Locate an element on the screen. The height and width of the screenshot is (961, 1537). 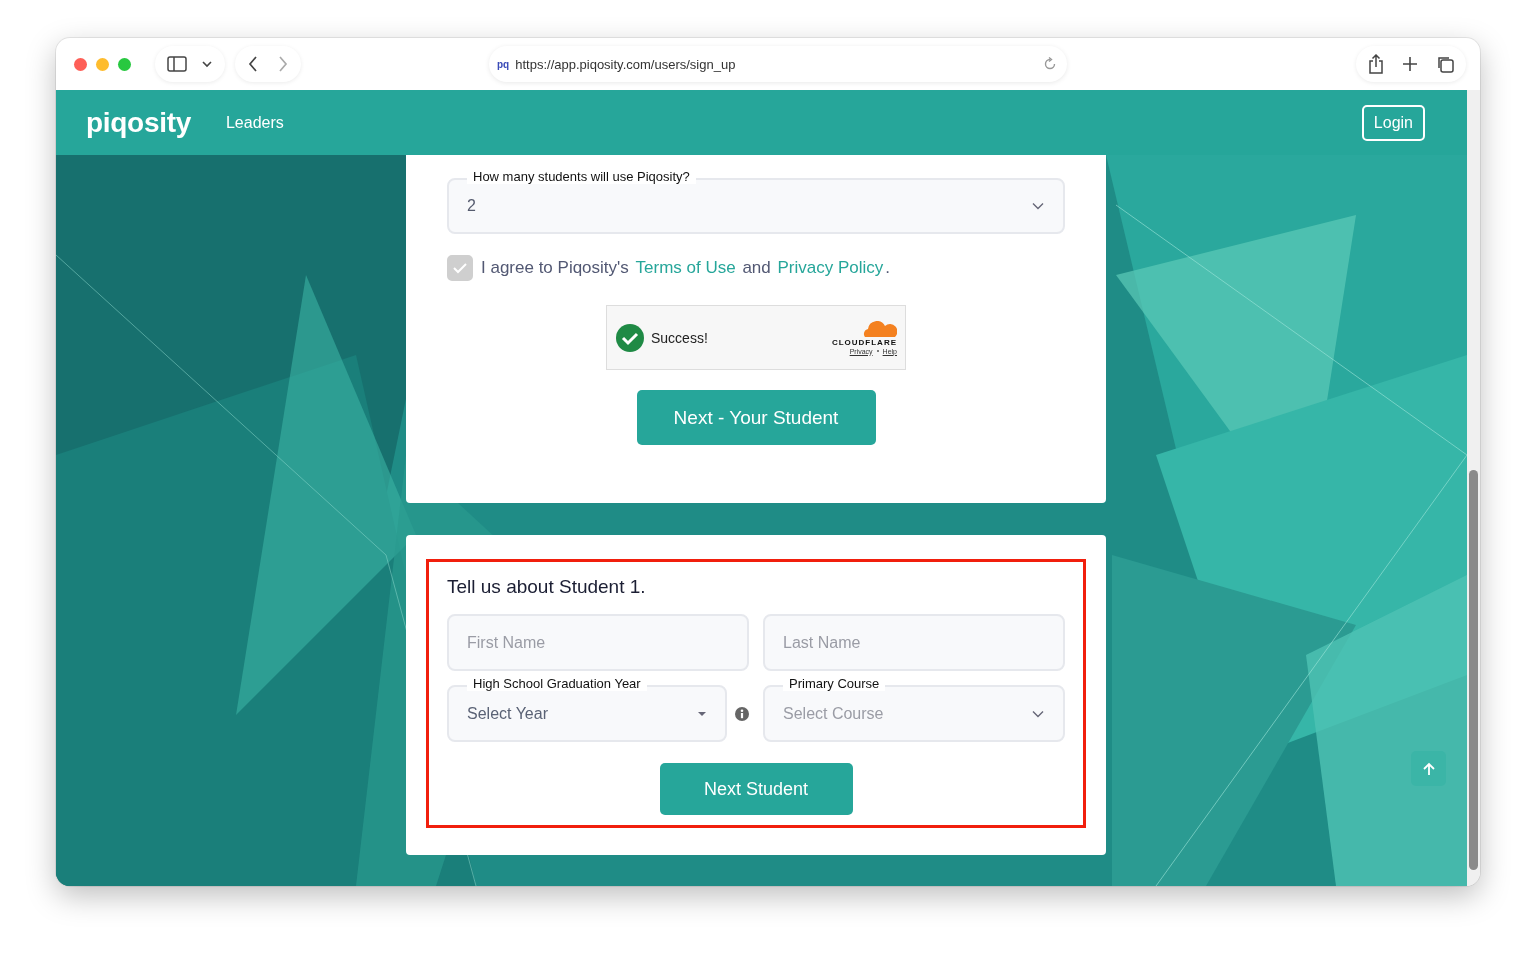
caret-icon is located at coordinates (702, 713).